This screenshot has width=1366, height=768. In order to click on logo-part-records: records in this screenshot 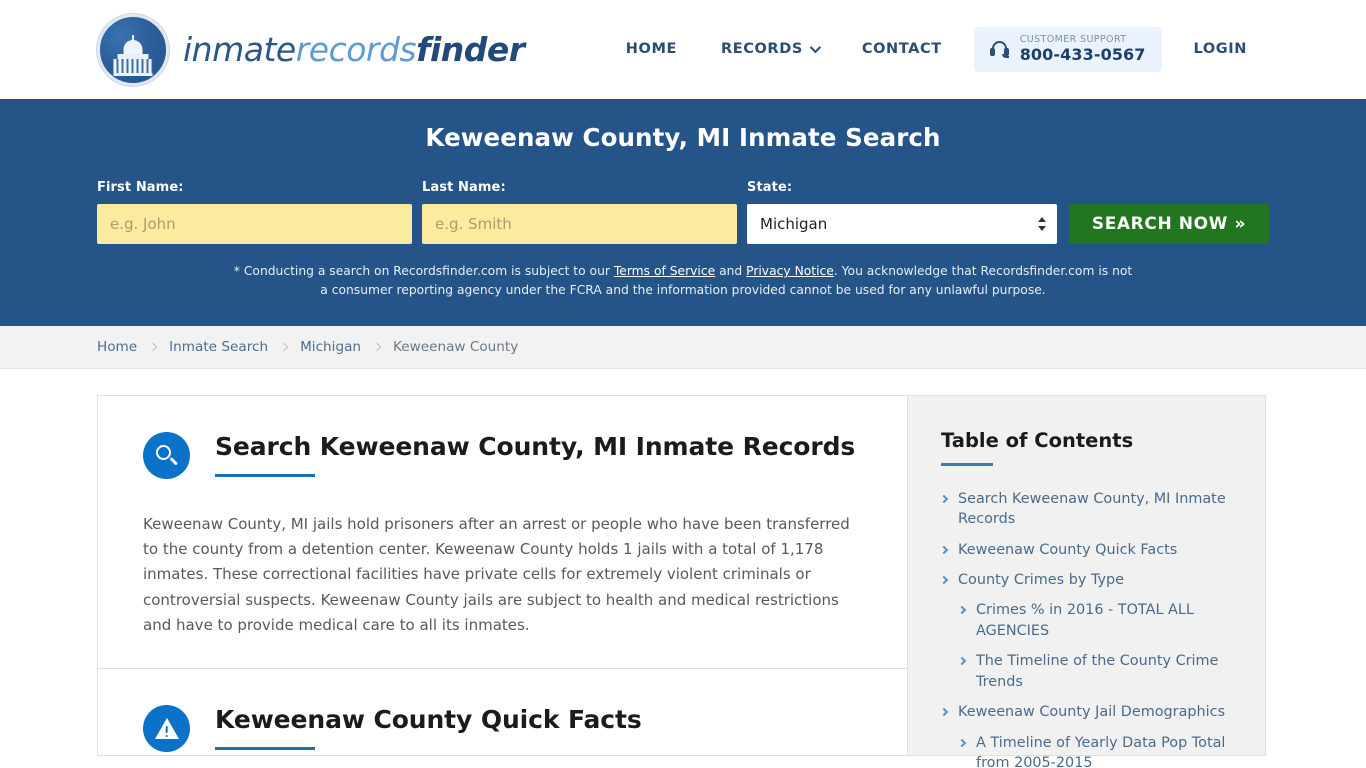, I will do `click(356, 49)`.